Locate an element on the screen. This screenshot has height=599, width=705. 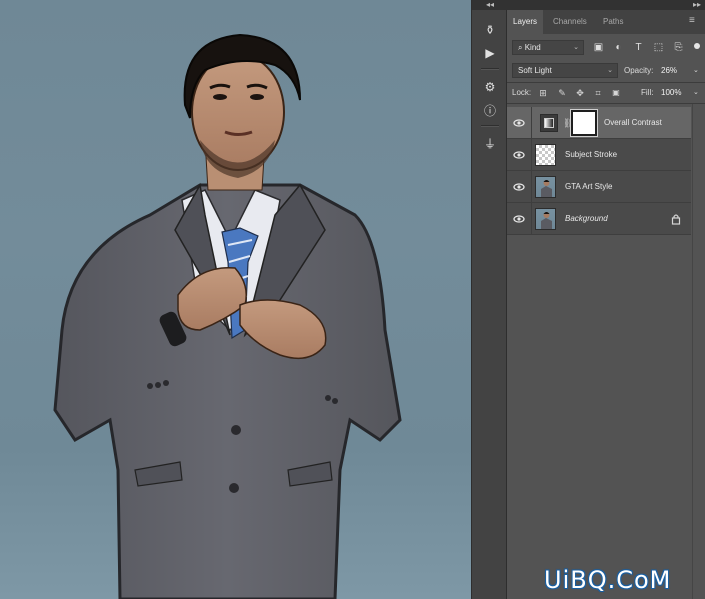
fill-slider-chevron-icon: ⌄ is located at coordinates (696, 93).